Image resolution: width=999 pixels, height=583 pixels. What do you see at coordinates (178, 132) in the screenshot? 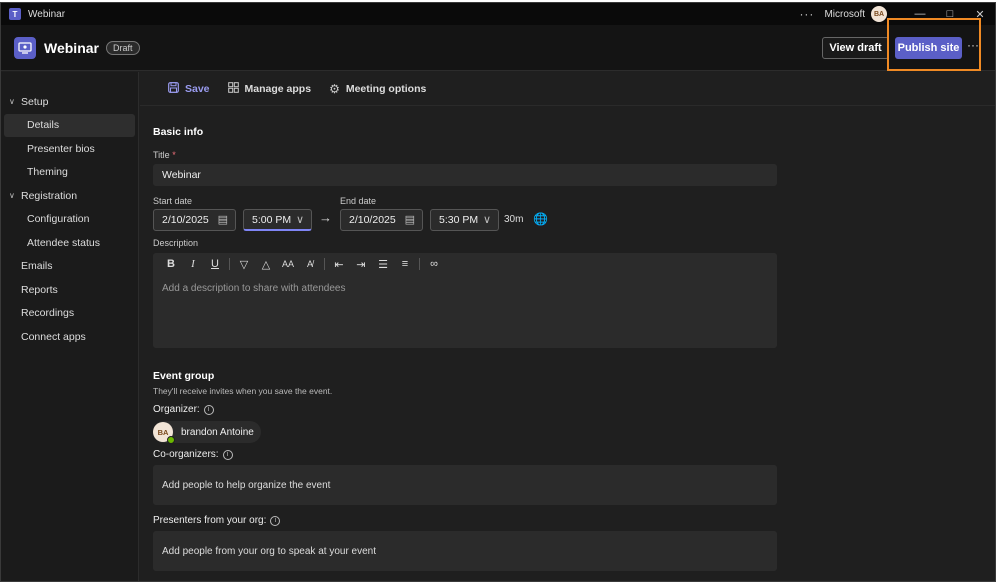
I see `basic-info-heading: Basic info` at bounding box center [178, 132].